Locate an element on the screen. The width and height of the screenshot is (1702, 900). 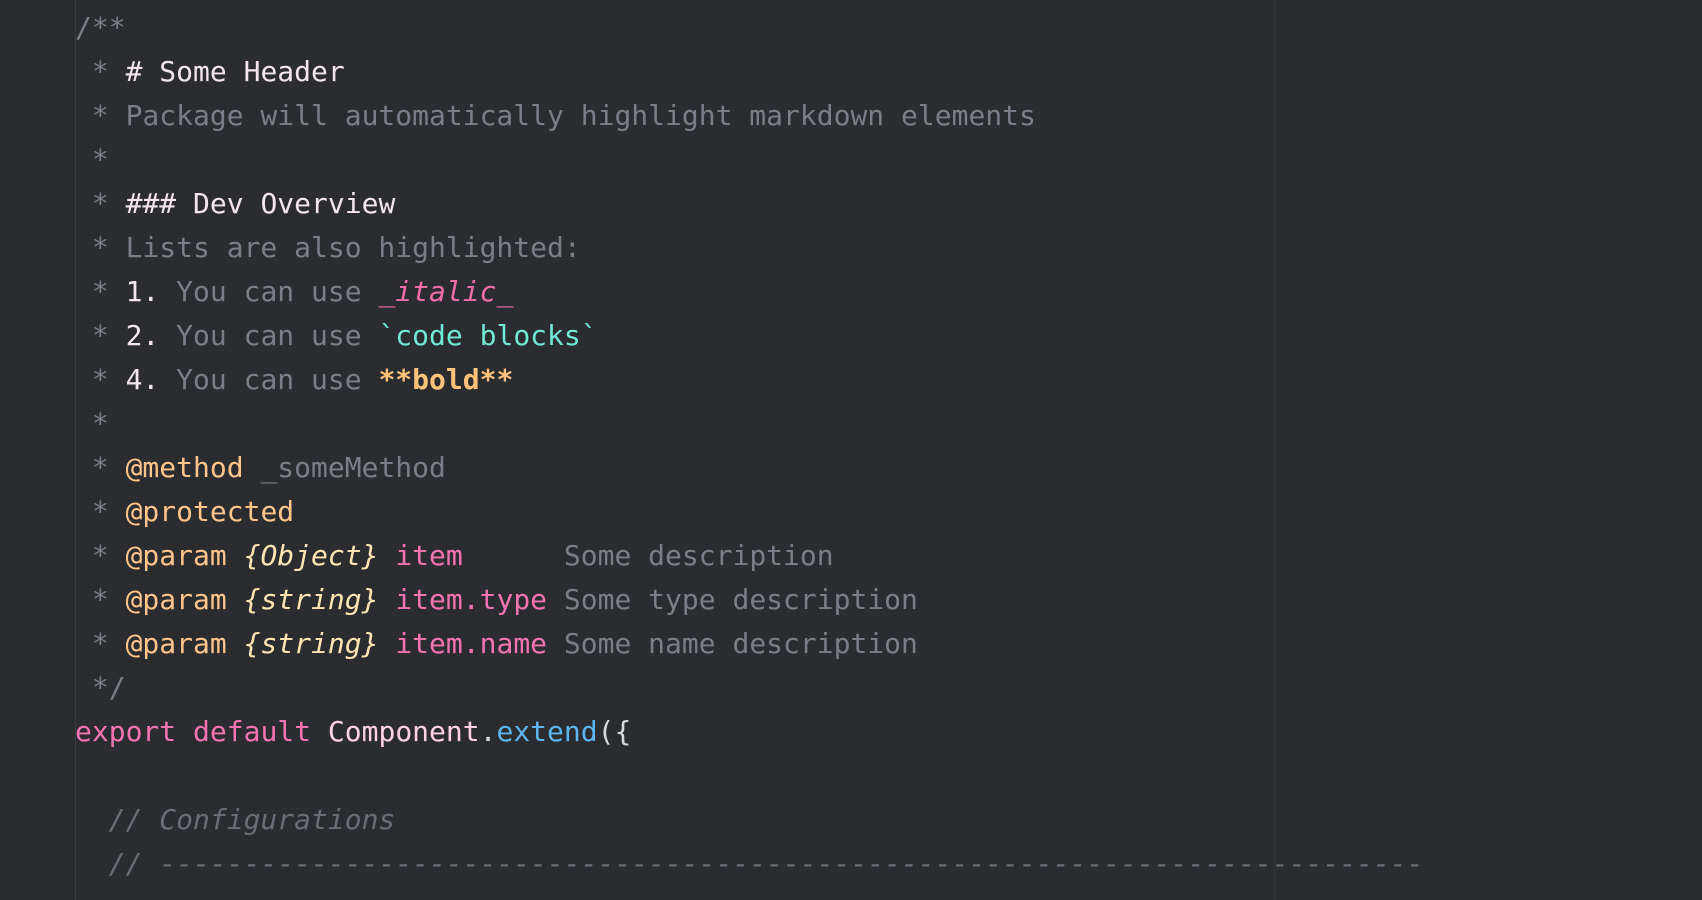
code-token: 4. is located at coordinates (142, 379).